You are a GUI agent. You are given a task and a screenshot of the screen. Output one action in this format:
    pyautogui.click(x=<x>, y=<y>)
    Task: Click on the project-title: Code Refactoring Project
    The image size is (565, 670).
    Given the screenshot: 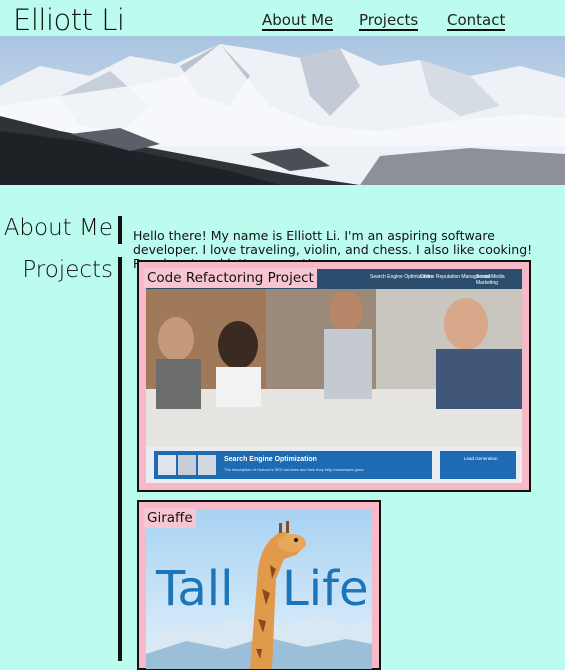 What is the action you would take?
    pyautogui.click(x=230, y=278)
    